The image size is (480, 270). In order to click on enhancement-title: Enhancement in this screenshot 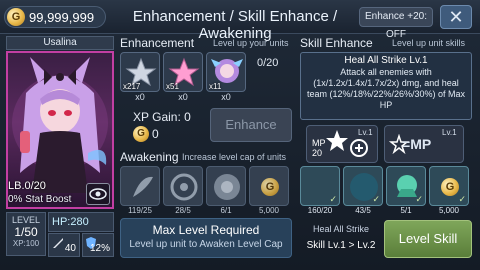, I will do `click(157, 43)`.